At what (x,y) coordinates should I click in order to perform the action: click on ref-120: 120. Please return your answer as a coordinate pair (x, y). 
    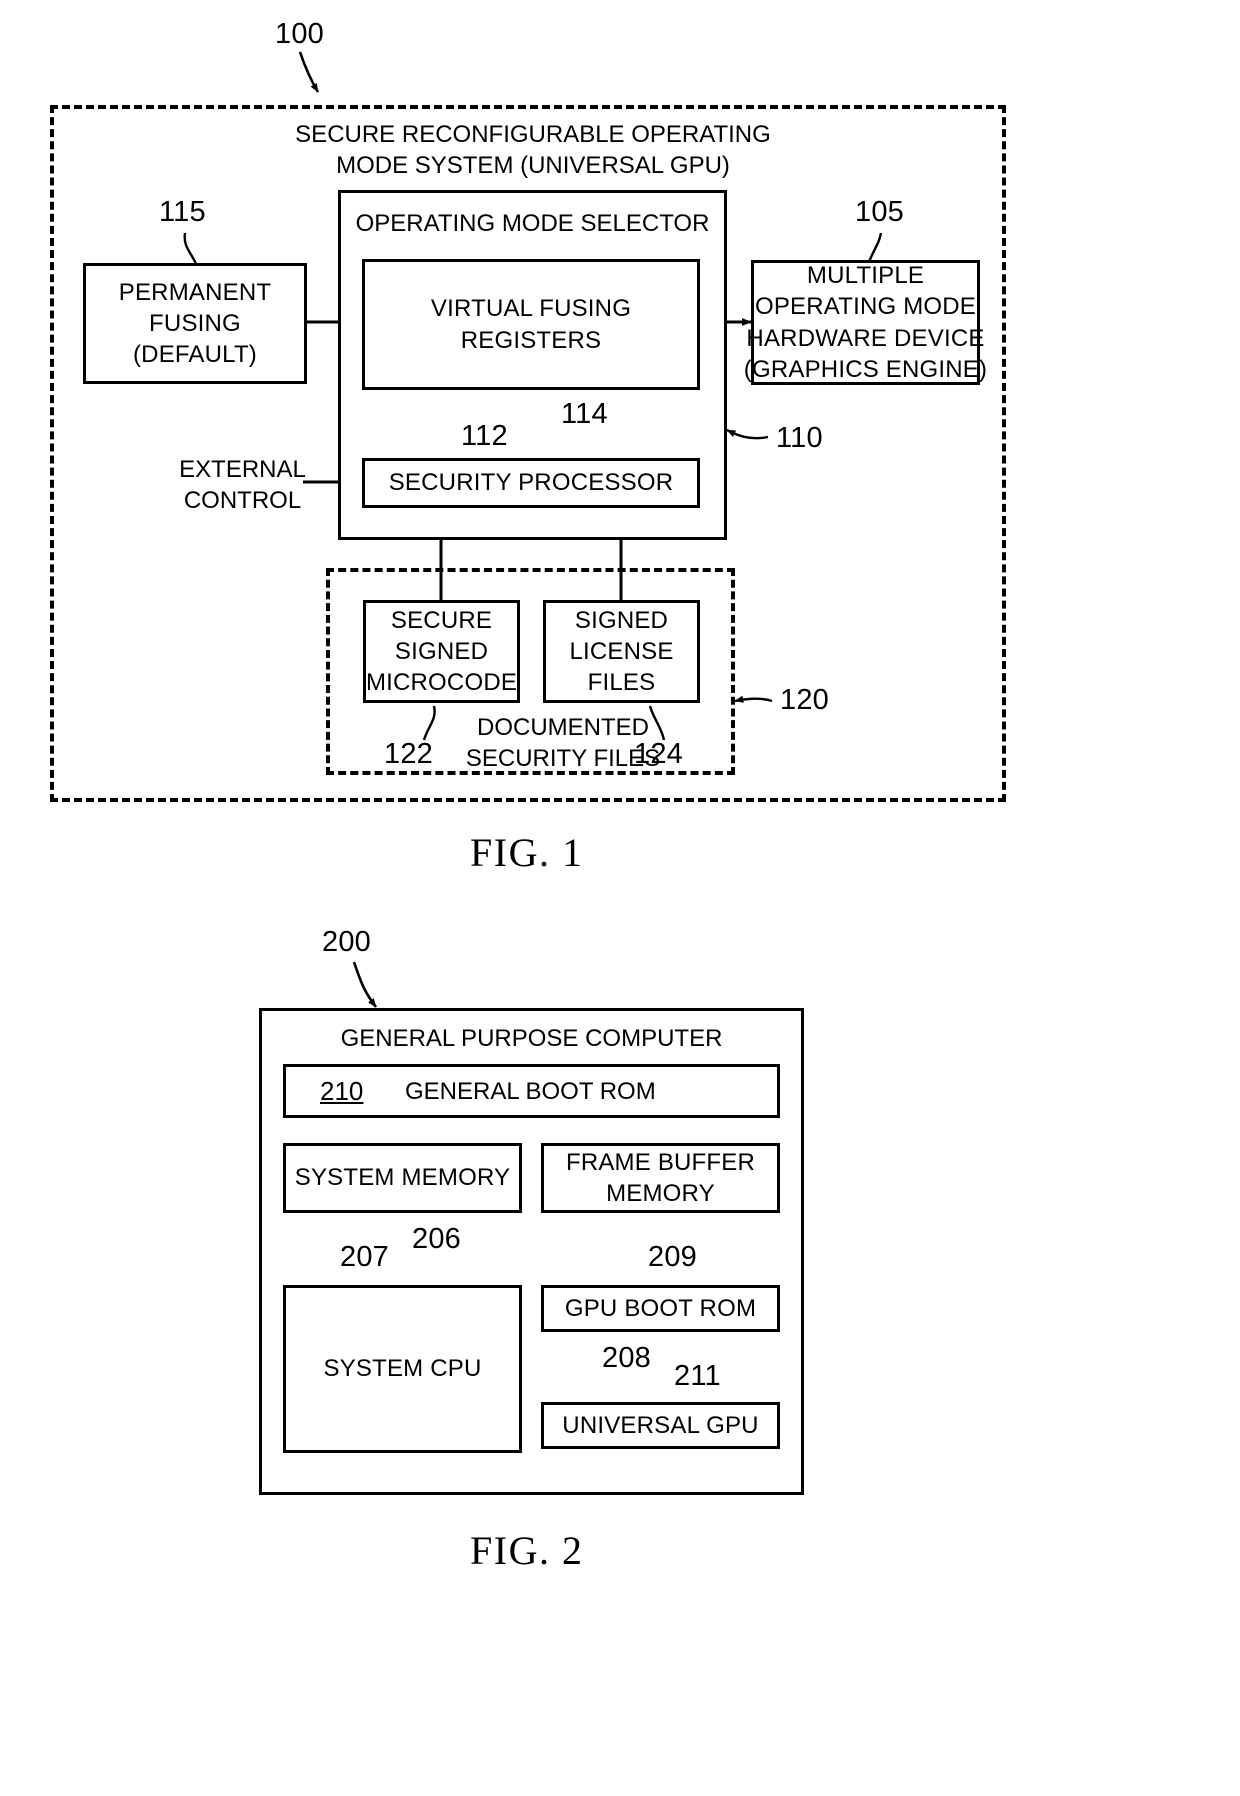
    Looking at the image, I should click on (804, 700).